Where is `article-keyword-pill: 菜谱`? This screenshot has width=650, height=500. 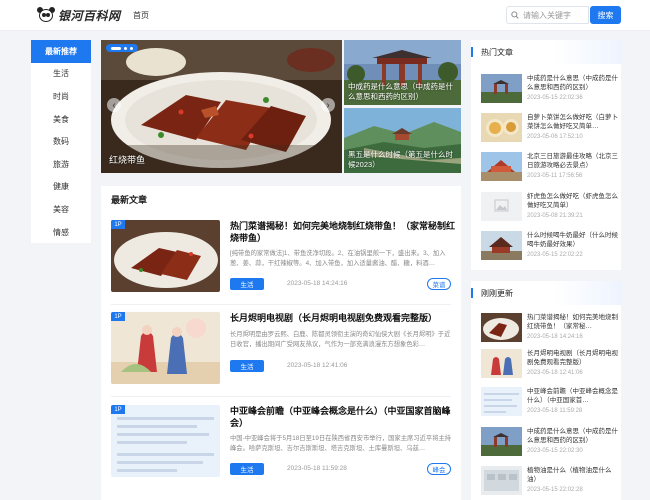 article-keyword-pill: 菜谱 is located at coordinates (439, 284).